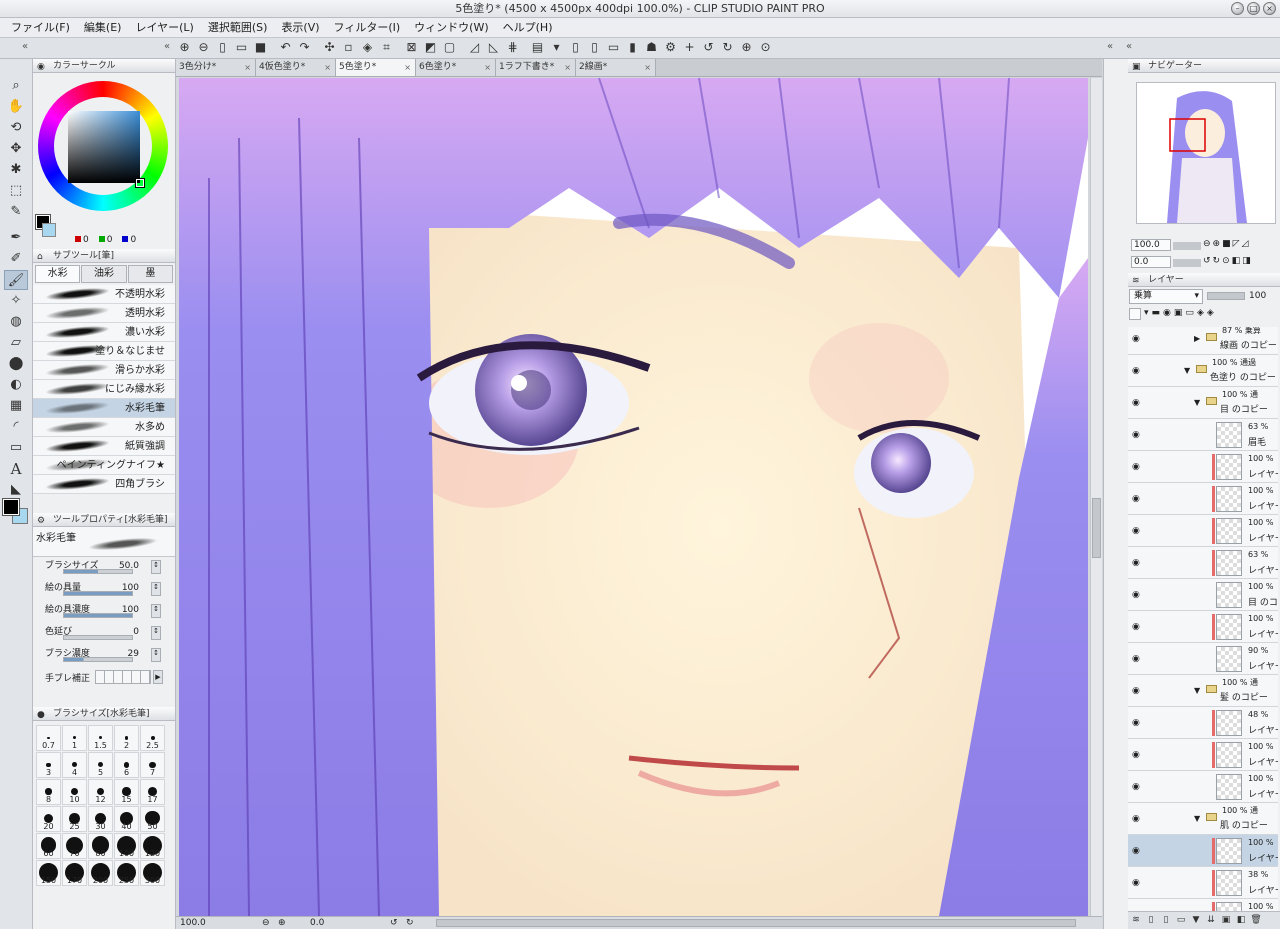 Image resolution: width=1280 pixels, height=929 pixels. What do you see at coordinates (74, 765) in the screenshot?
I see `brush-size-cell: 4` at bounding box center [74, 765].